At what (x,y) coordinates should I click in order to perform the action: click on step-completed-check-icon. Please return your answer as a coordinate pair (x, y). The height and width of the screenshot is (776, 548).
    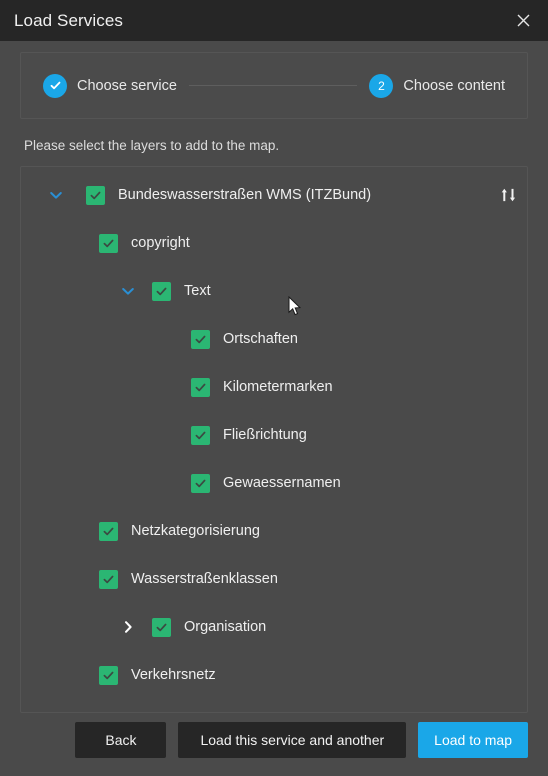
    Looking at the image, I should click on (55, 85).